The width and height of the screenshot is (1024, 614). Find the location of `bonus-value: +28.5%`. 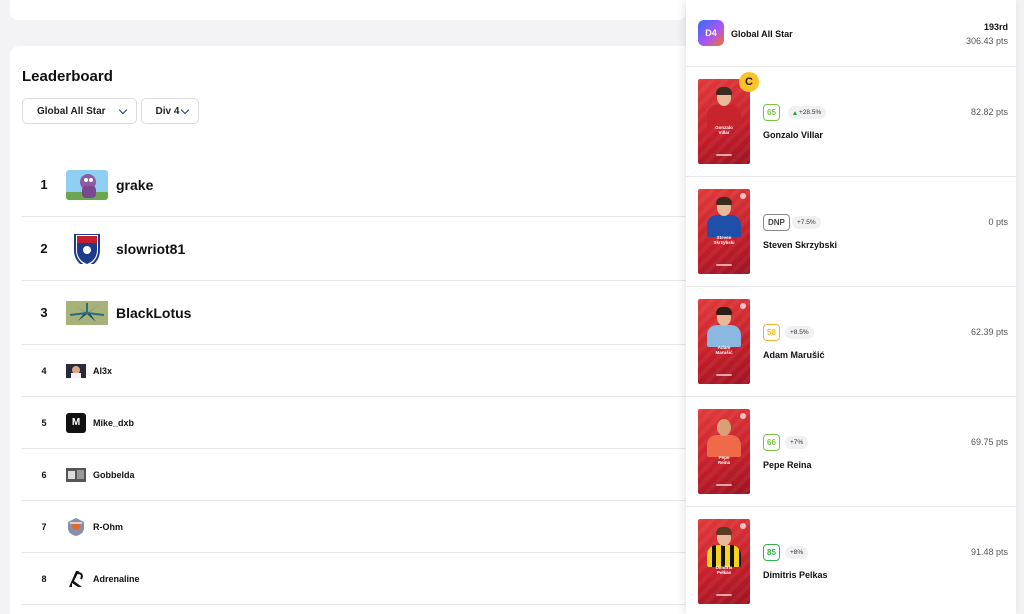

bonus-value: +28.5% is located at coordinates (810, 112).